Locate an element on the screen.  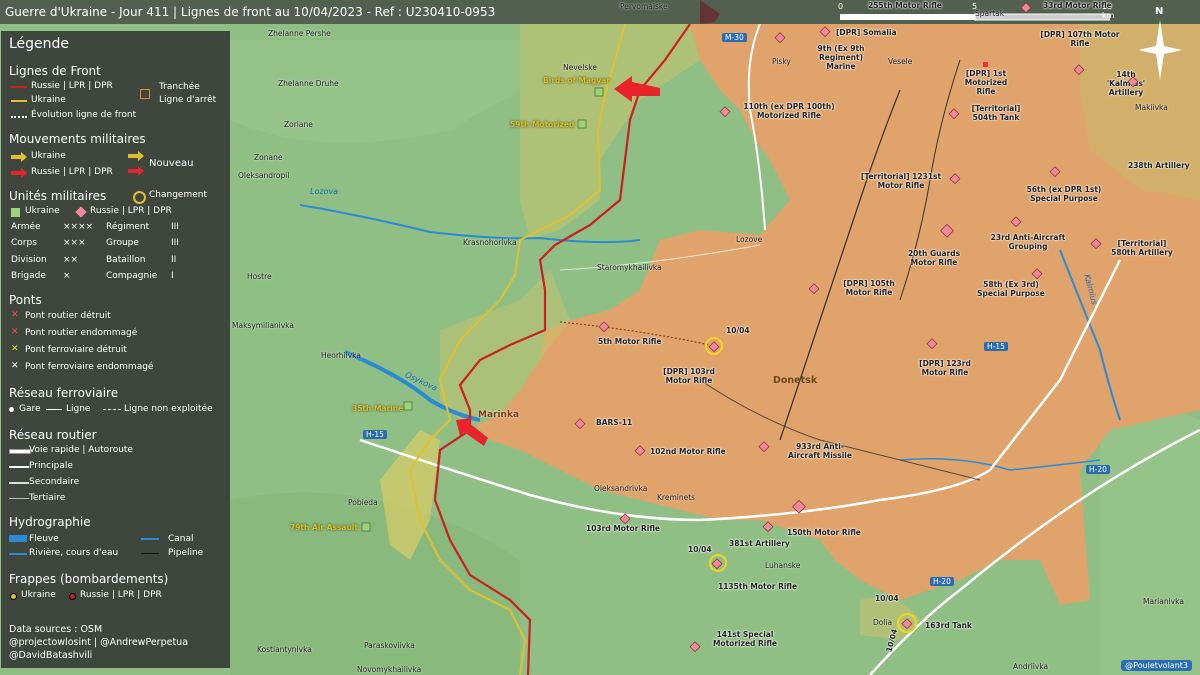
pipeline-swatch is located at coordinates (150, 553).